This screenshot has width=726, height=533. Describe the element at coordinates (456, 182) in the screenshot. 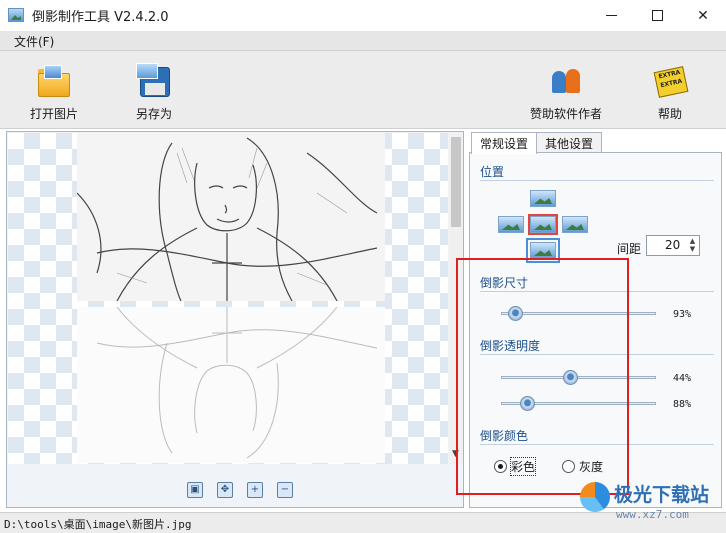

I see `scrollbar-thumb` at that location.